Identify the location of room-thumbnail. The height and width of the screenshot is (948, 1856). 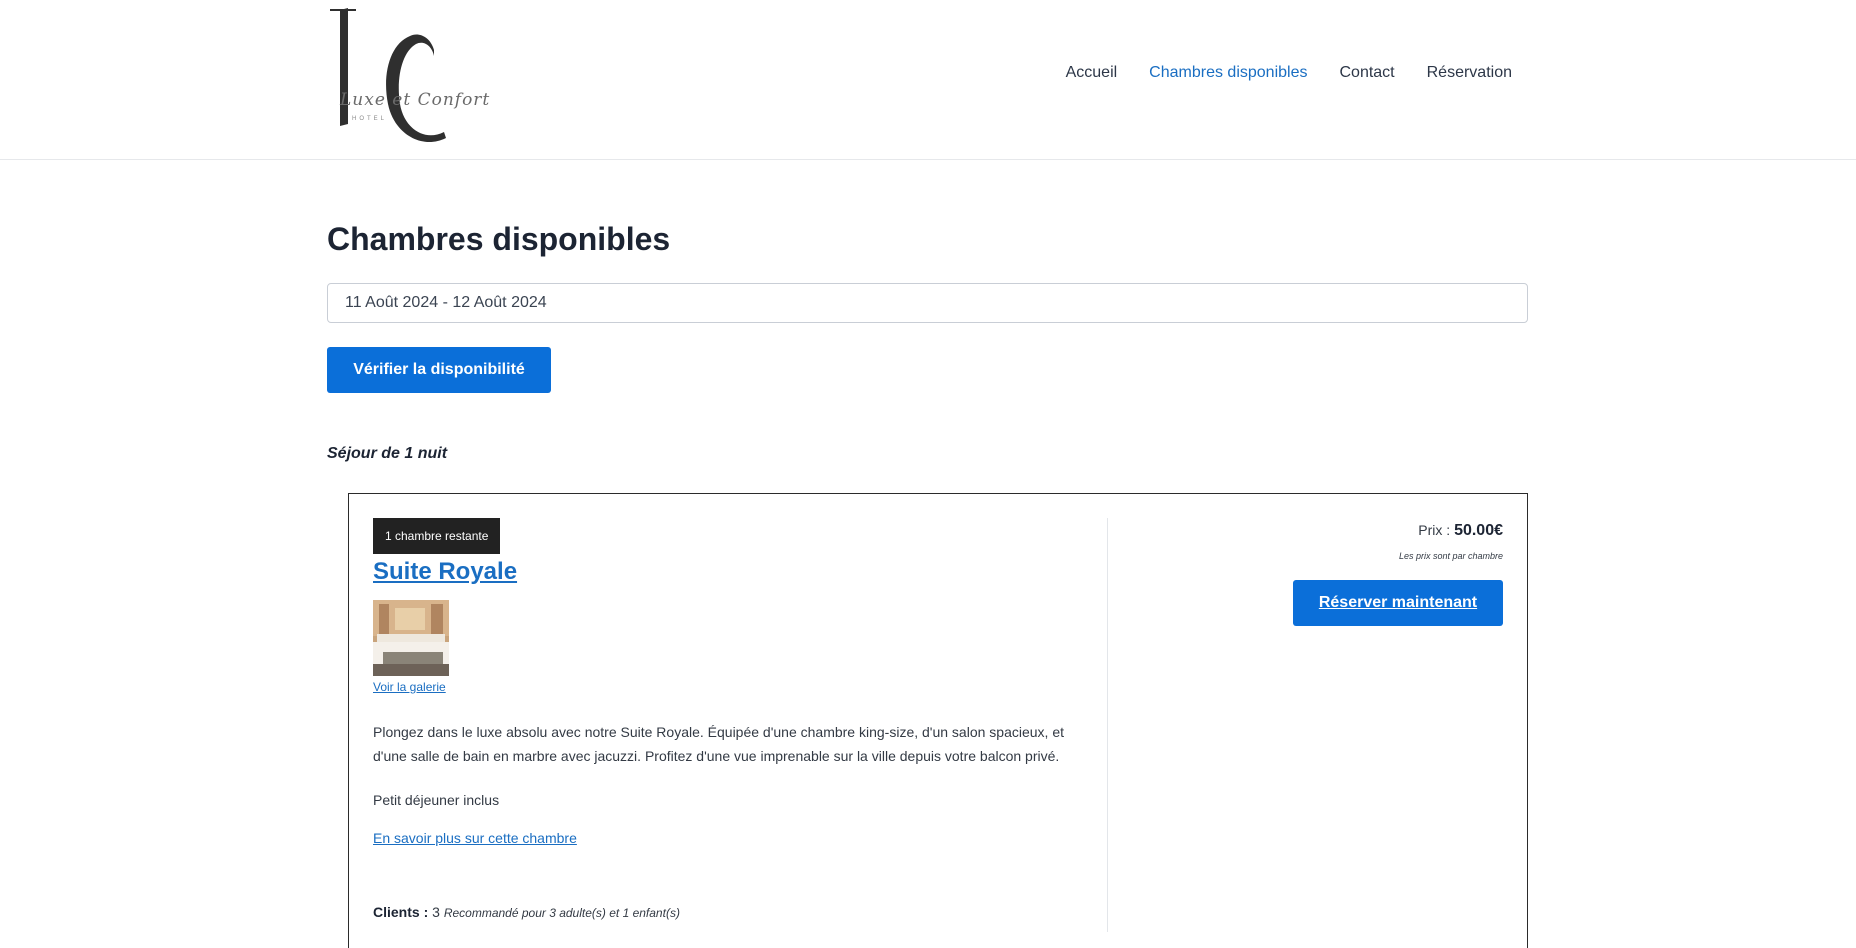
(411, 638).